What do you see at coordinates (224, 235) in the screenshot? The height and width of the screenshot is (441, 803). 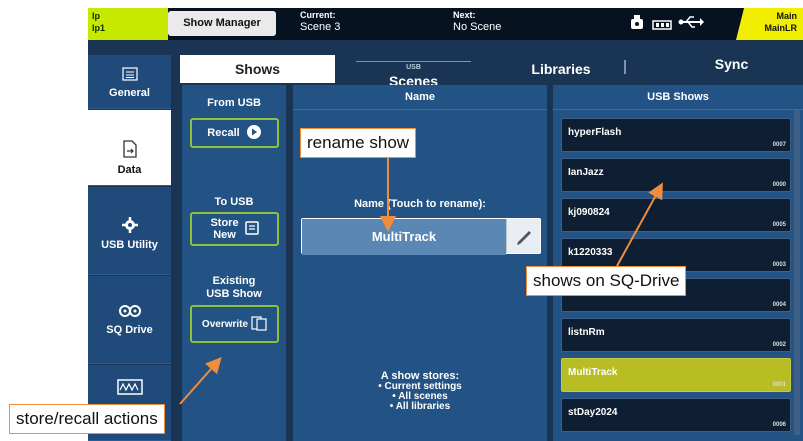 I see `store-new-line2: New` at bounding box center [224, 235].